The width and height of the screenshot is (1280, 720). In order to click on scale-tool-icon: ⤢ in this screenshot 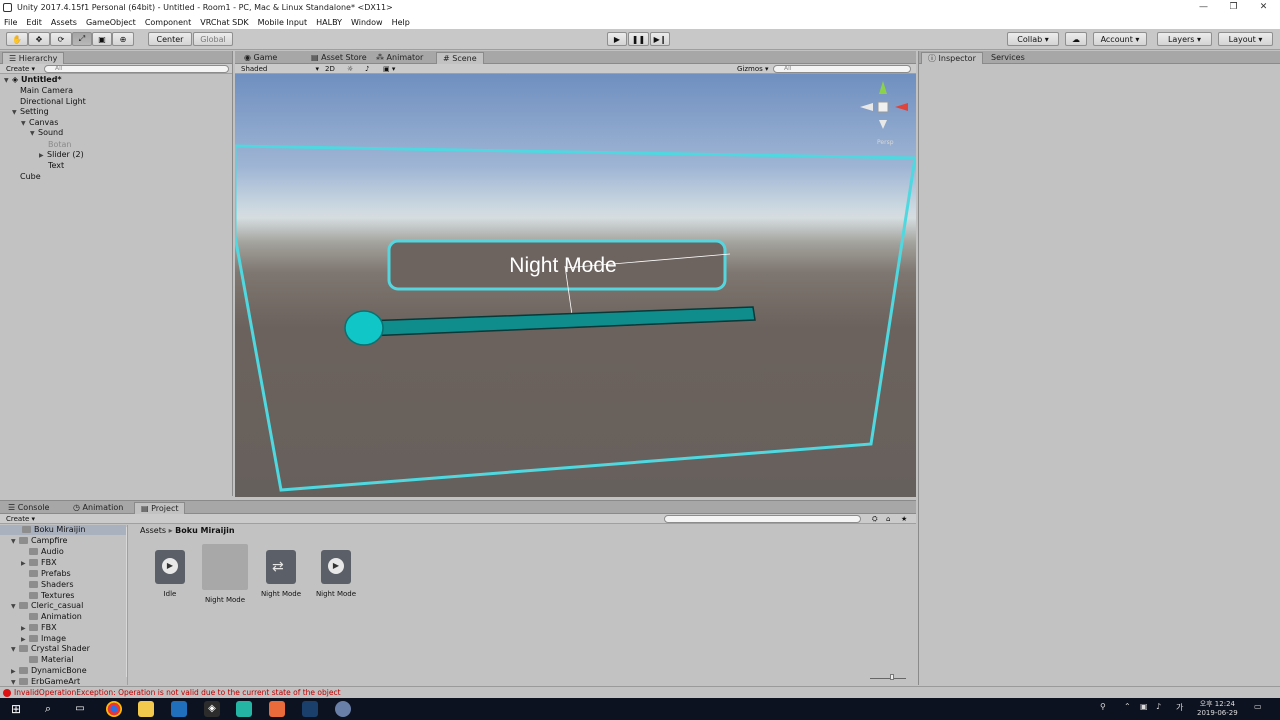, I will do `click(82, 39)`.